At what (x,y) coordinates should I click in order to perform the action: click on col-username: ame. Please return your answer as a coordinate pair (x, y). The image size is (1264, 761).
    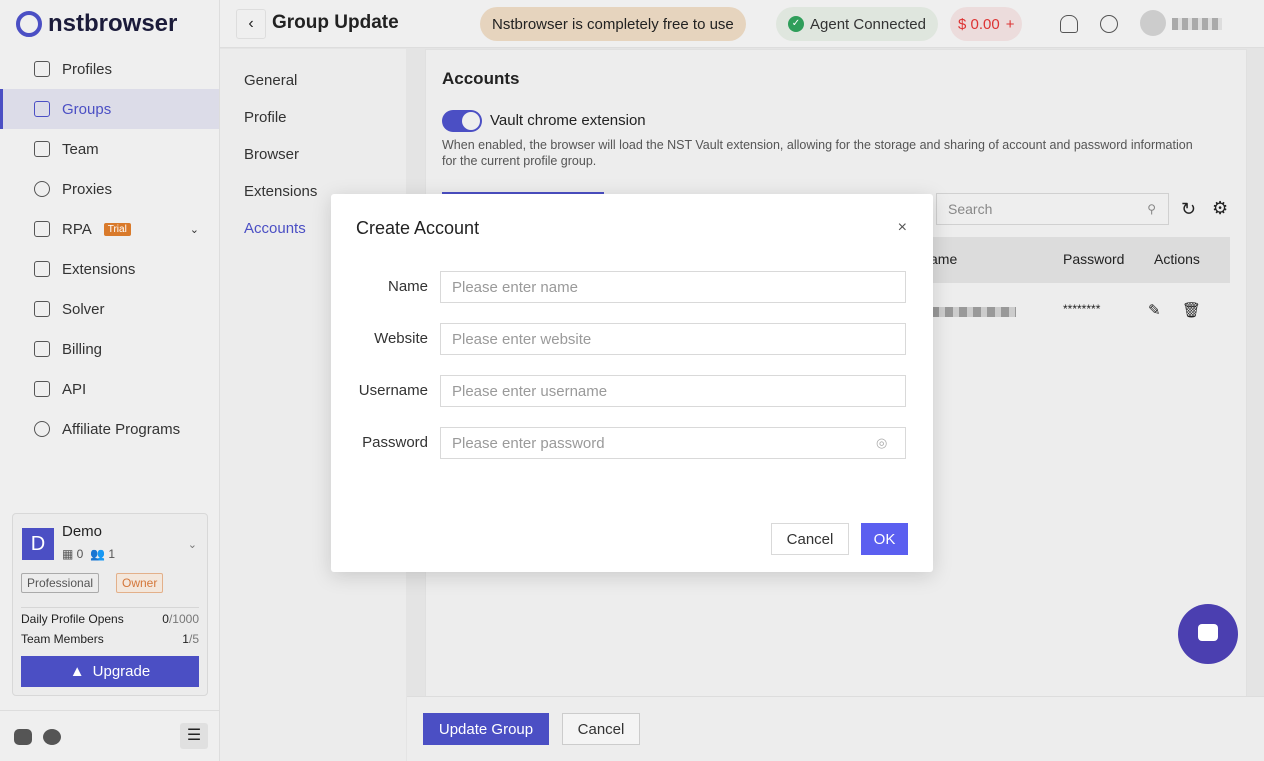
    Looking at the image, I should click on (944, 259).